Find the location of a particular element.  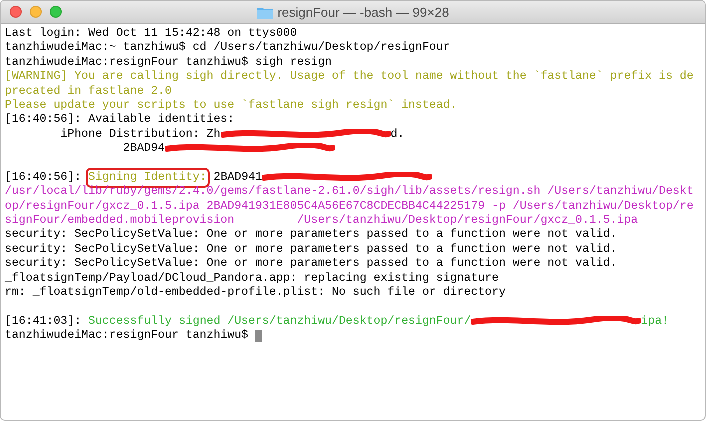

terminal-text: 2BAD94 is located at coordinates (144, 149).